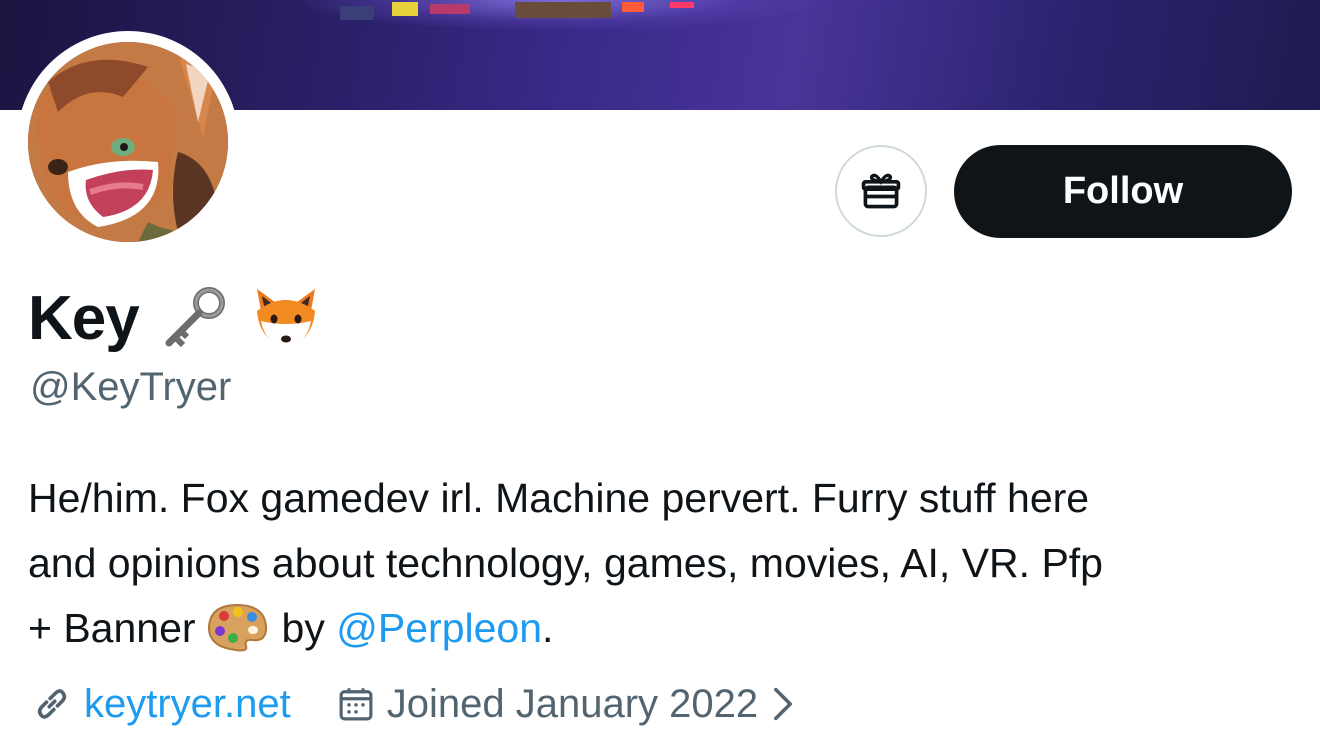 This screenshot has width=1320, height=748. Describe the element at coordinates (356, 704) in the screenshot. I see `calendar-icon` at that location.